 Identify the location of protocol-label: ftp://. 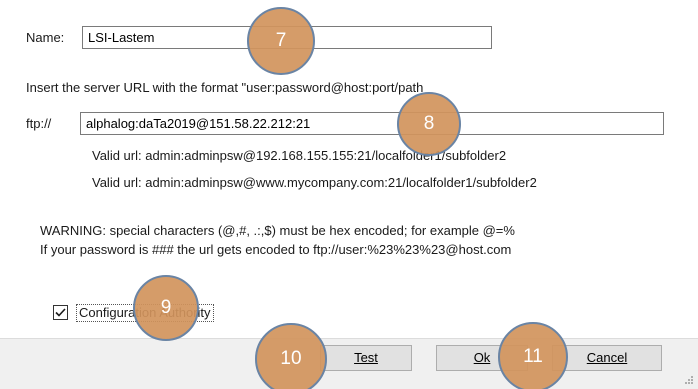
(39, 123).